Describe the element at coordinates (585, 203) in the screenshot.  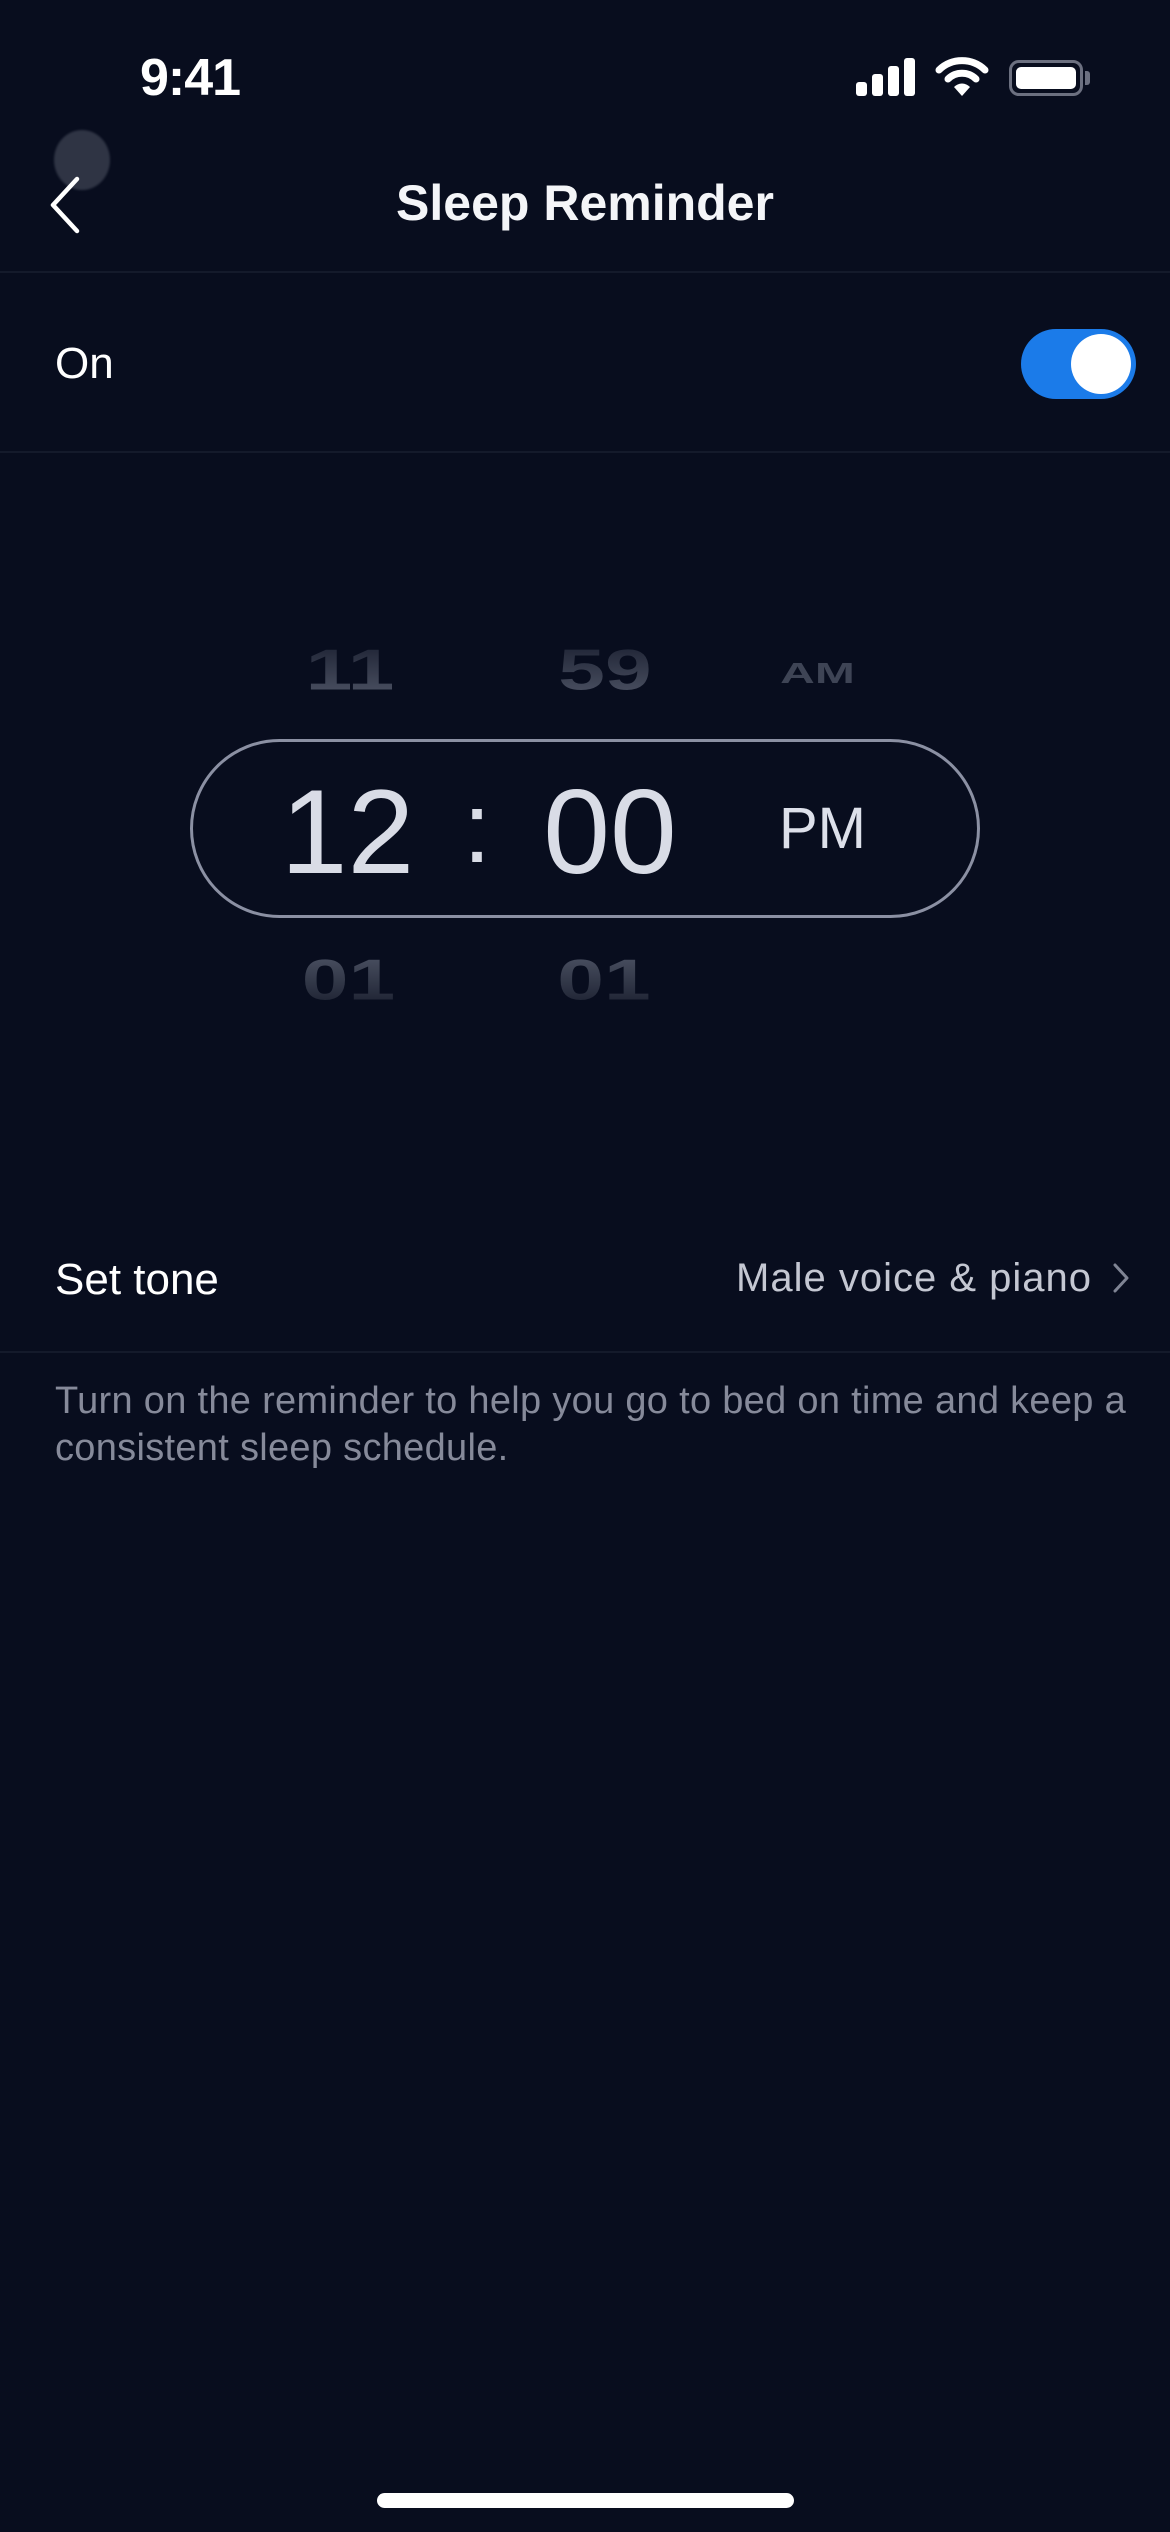
I see `page-title: Sleep Reminder` at that location.